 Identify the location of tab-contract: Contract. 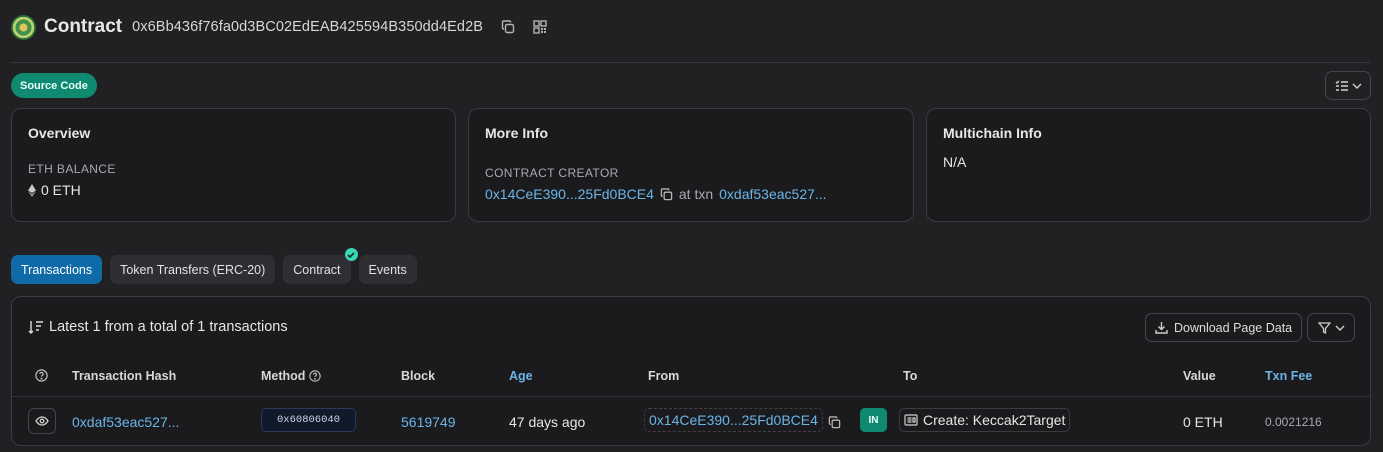
(320, 266).